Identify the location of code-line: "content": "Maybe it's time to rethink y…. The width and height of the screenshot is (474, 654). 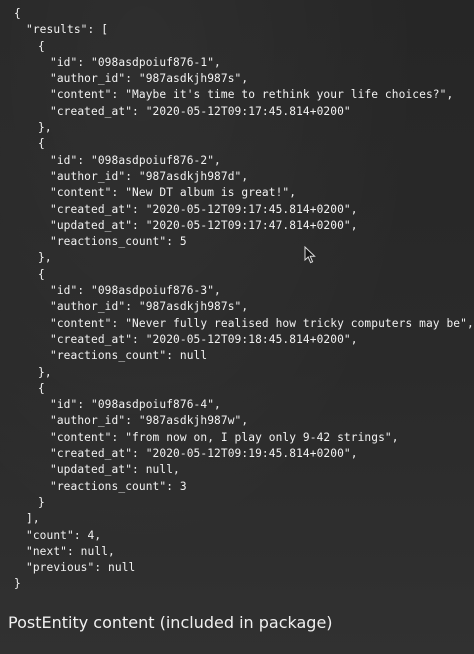
(252, 95).